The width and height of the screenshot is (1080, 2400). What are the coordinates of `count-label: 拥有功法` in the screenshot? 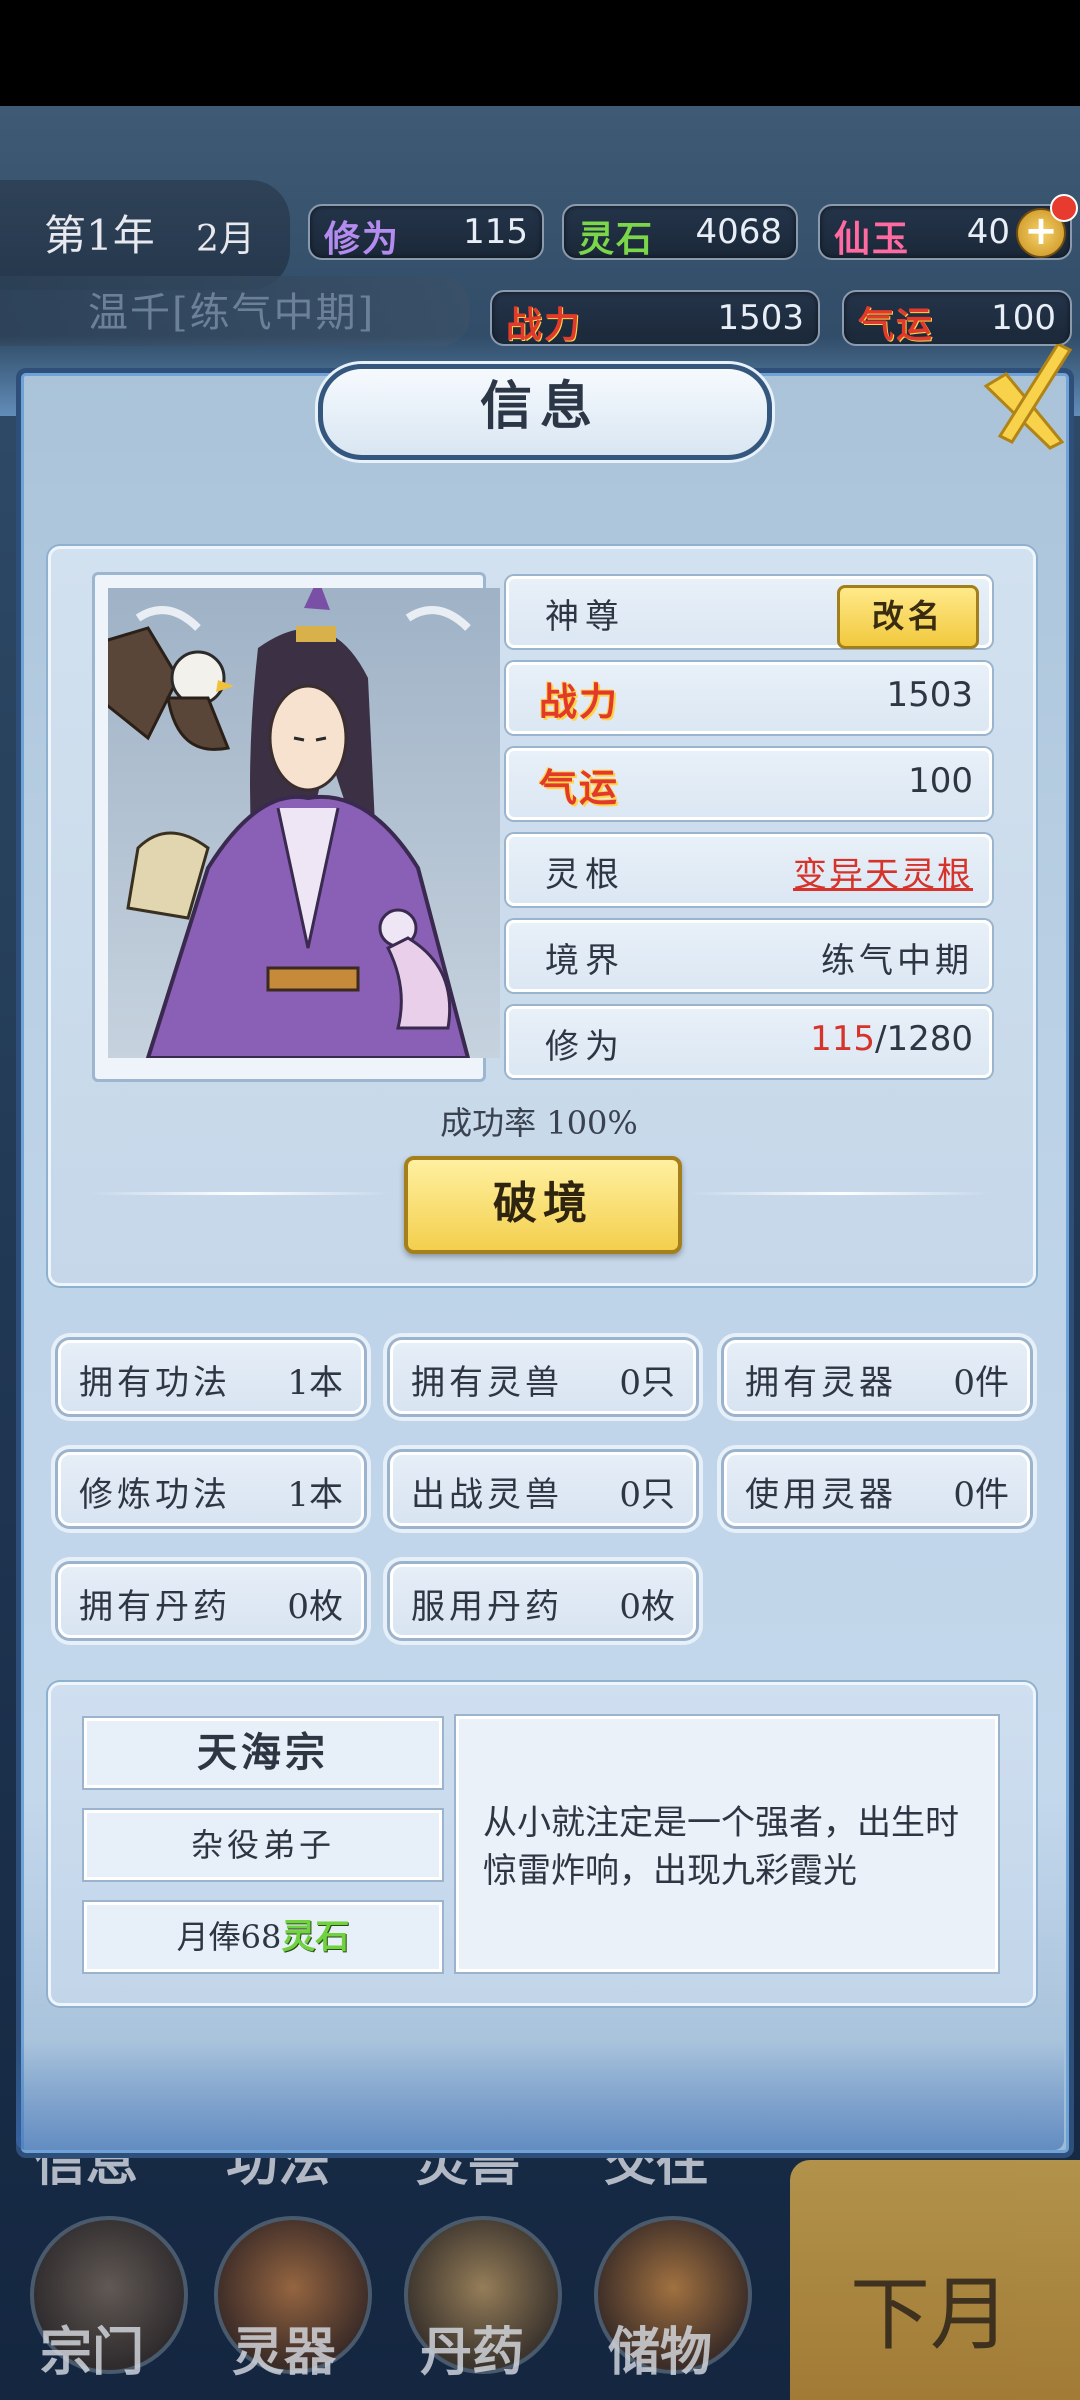 It's located at (155, 1383).